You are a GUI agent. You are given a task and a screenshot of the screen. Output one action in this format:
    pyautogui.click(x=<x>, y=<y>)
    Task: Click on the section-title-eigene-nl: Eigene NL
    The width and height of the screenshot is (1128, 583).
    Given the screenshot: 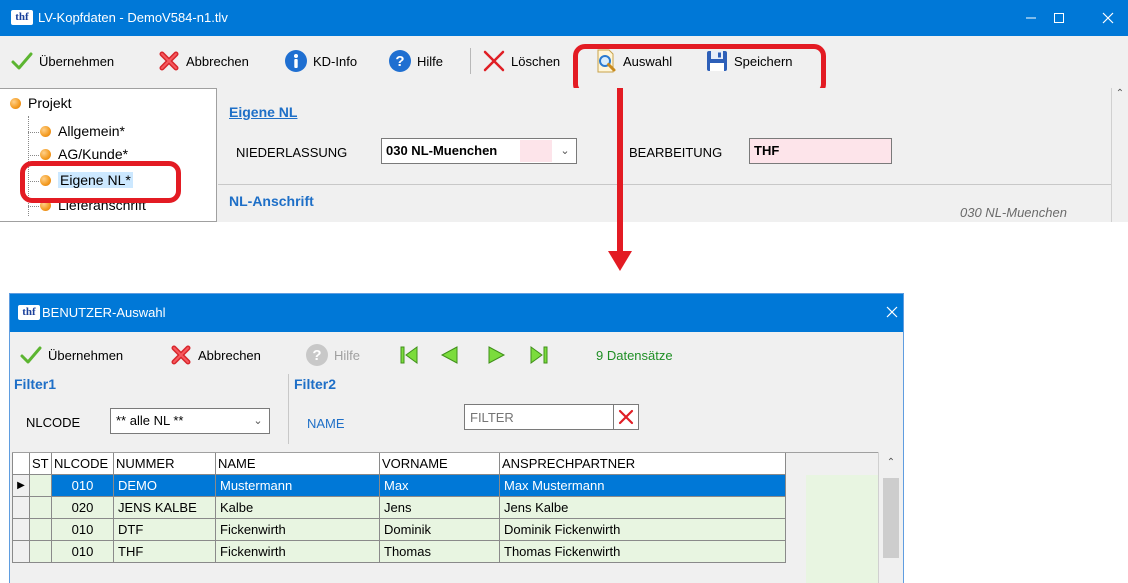 What is the action you would take?
    pyautogui.click(x=263, y=112)
    